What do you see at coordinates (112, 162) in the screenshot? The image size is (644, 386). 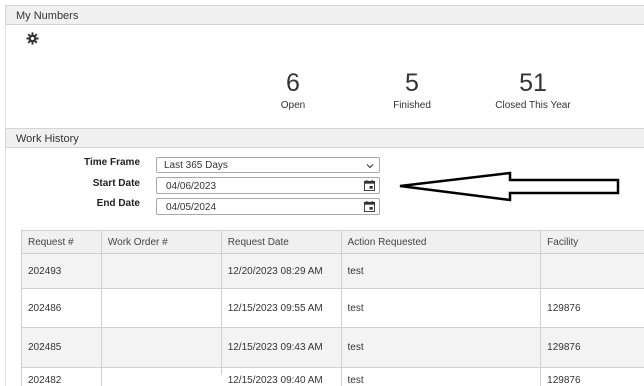 I see `time-frame-label: Time Frame` at bounding box center [112, 162].